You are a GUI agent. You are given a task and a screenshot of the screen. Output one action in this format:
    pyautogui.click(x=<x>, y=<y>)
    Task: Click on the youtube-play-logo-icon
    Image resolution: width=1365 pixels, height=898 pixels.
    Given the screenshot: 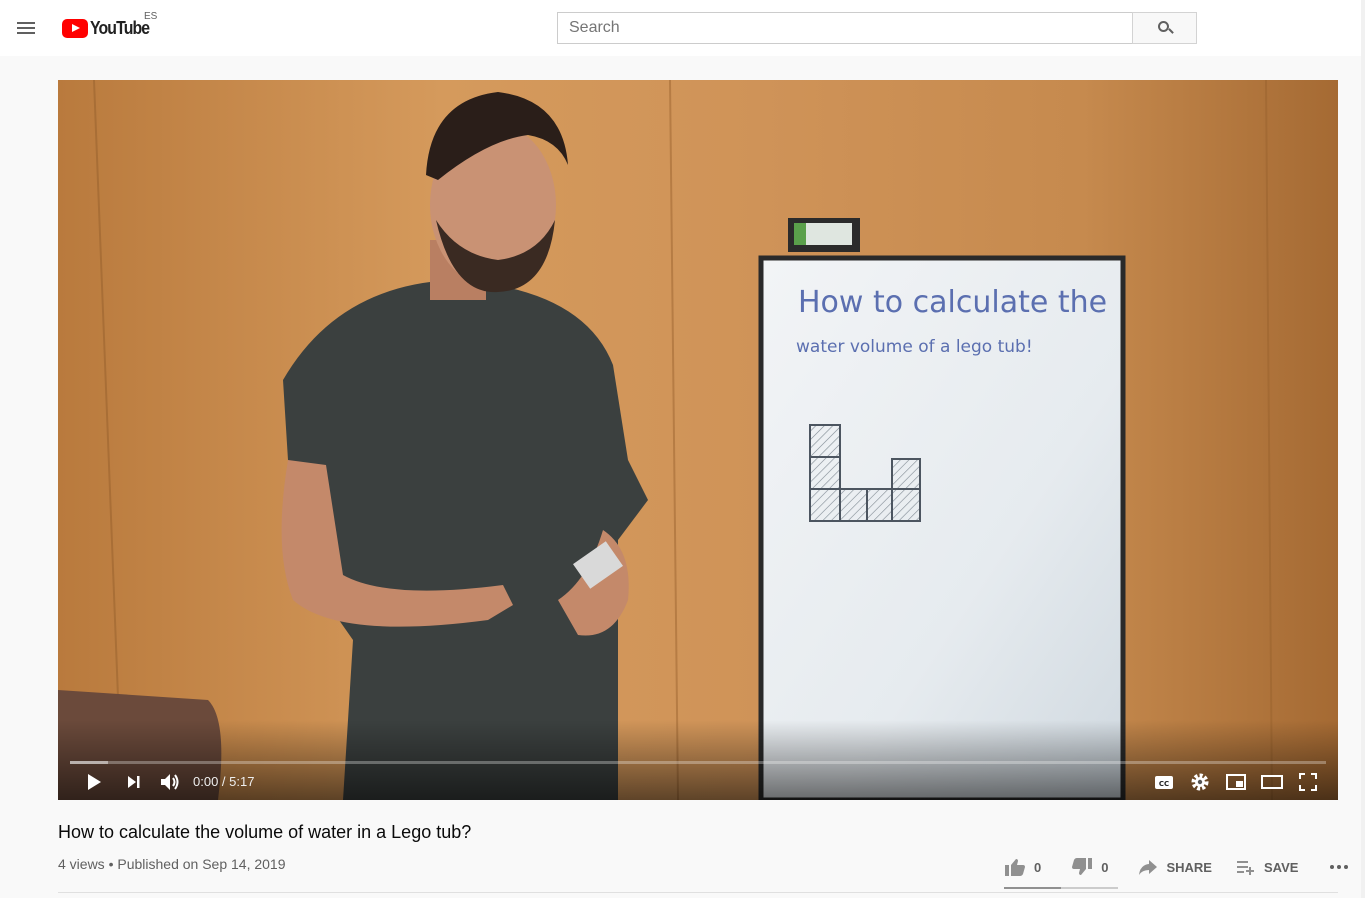 What is the action you would take?
    pyautogui.click(x=75, y=28)
    